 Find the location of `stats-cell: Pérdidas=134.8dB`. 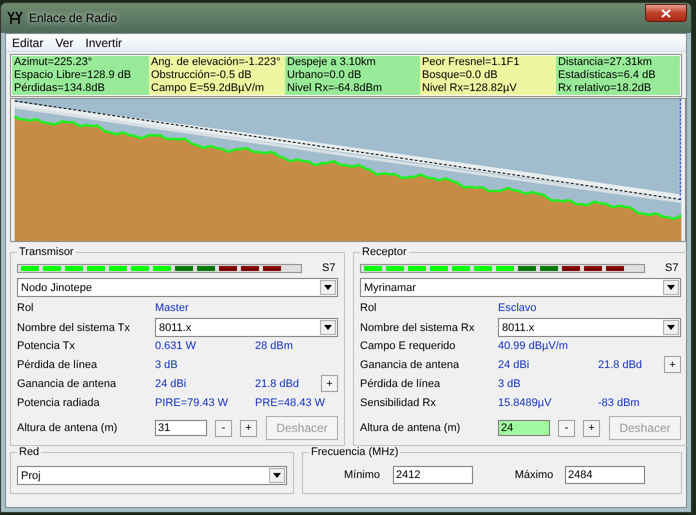

stats-cell: Pérdidas=134.8dB is located at coordinates (80, 88).